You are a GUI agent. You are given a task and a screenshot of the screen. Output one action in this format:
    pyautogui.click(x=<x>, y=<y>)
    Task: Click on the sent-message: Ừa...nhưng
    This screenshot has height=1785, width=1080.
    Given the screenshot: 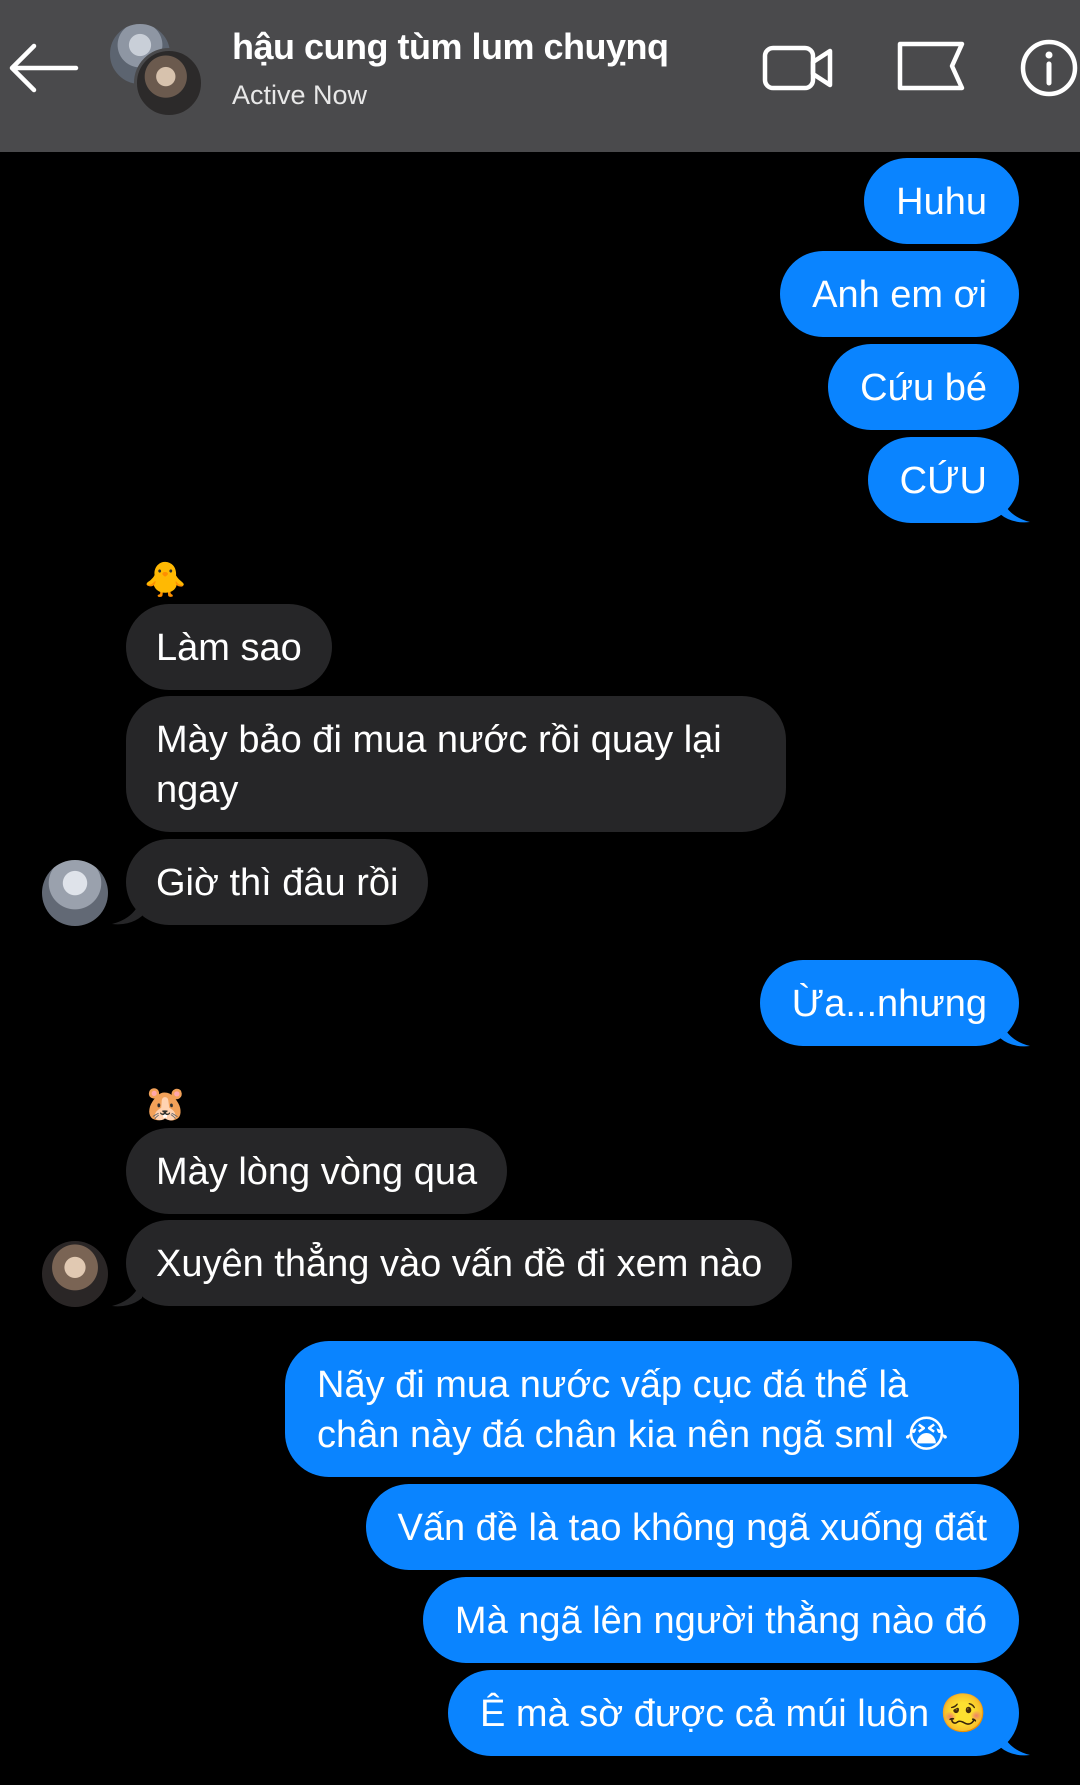 What is the action you would take?
    pyautogui.click(x=889, y=1003)
    